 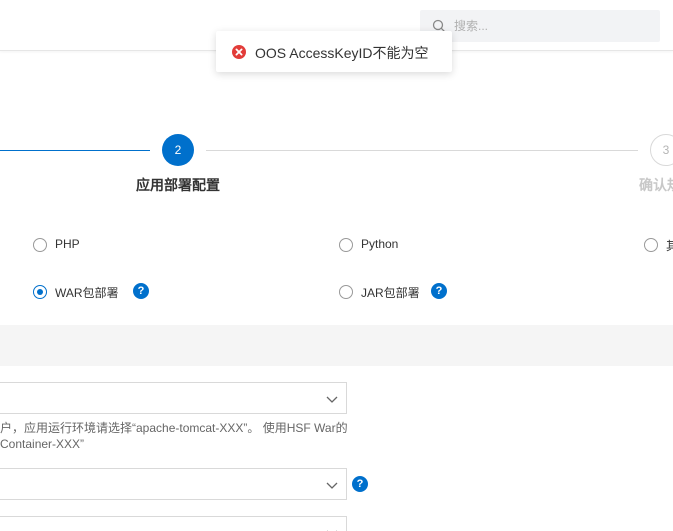 What do you see at coordinates (669, 246) in the screenshot?
I see `radio-label: 其` at bounding box center [669, 246].